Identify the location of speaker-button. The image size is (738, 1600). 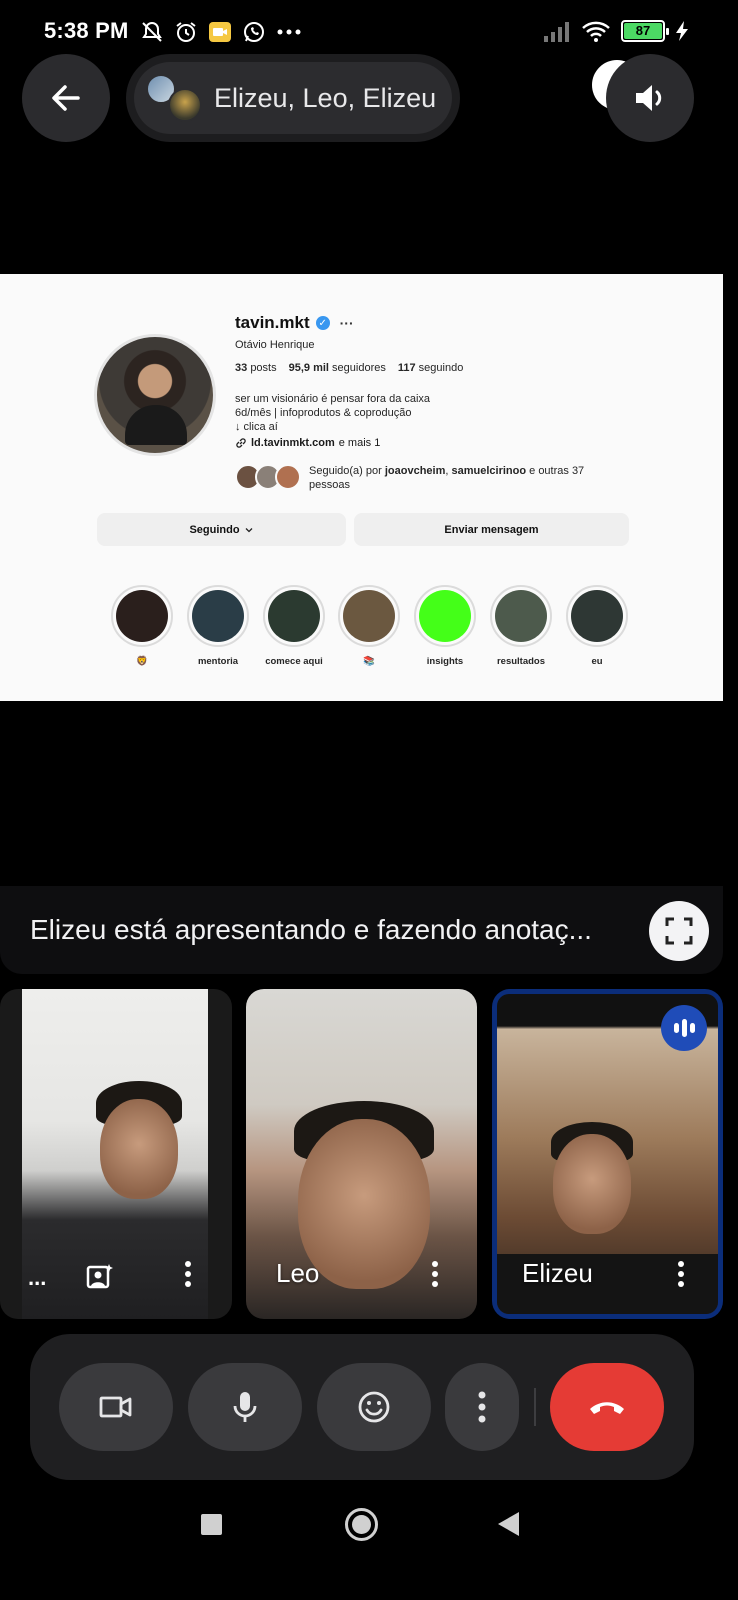
(650, 98).